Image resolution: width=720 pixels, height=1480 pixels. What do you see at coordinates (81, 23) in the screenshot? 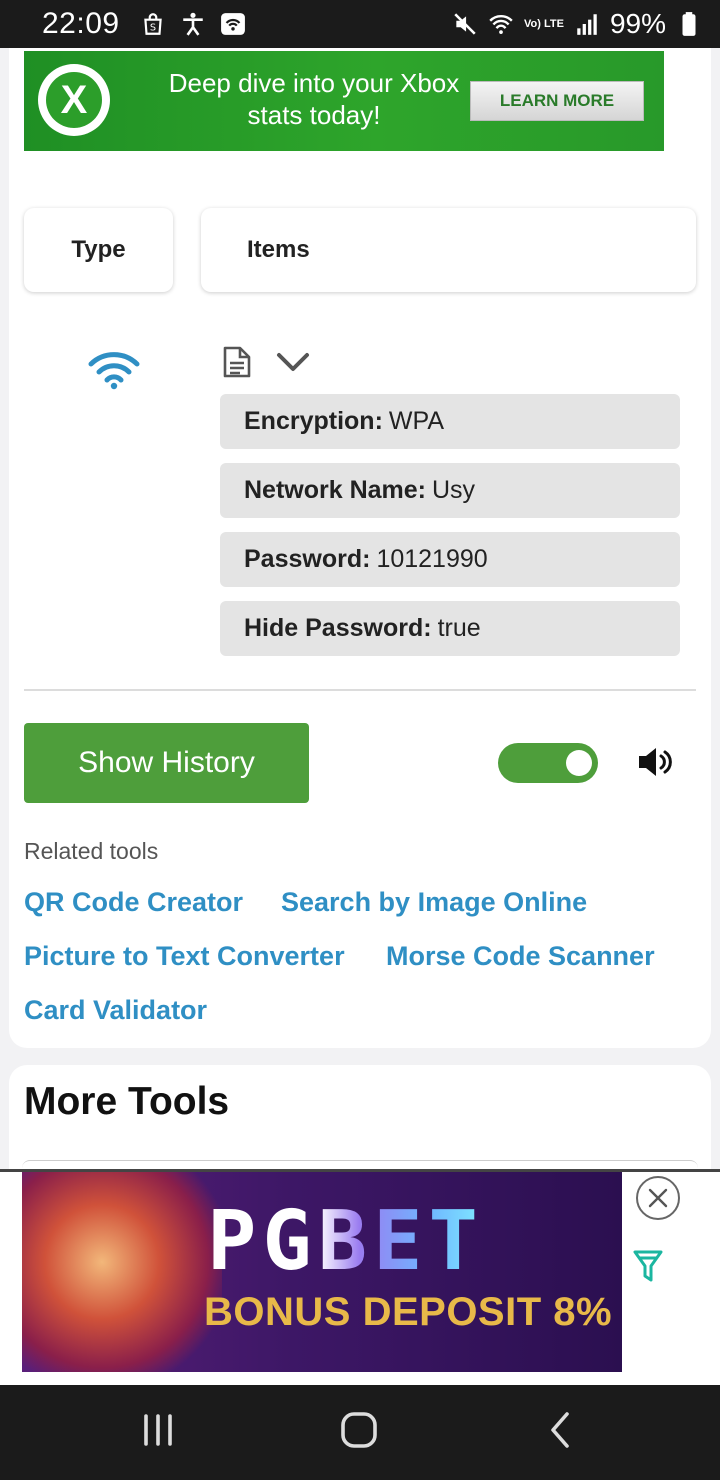
I see `status-time: 22:09` at bounding box center [81, 23].